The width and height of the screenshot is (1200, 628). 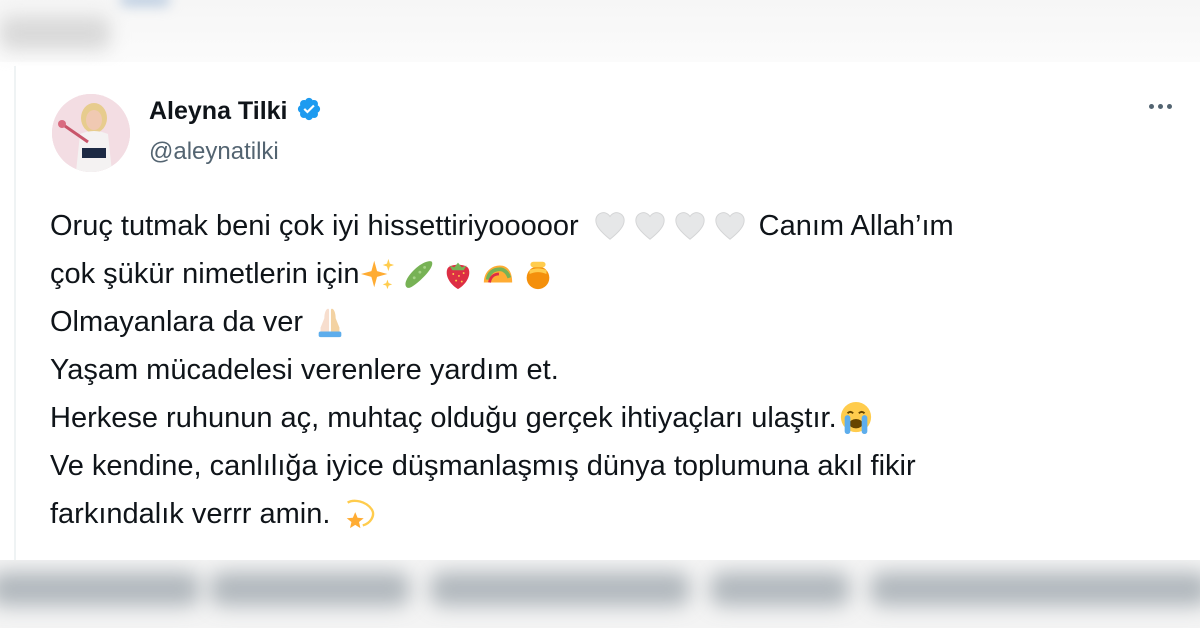 I want to click on verified-badge-icon, so click(x=309, y=111).